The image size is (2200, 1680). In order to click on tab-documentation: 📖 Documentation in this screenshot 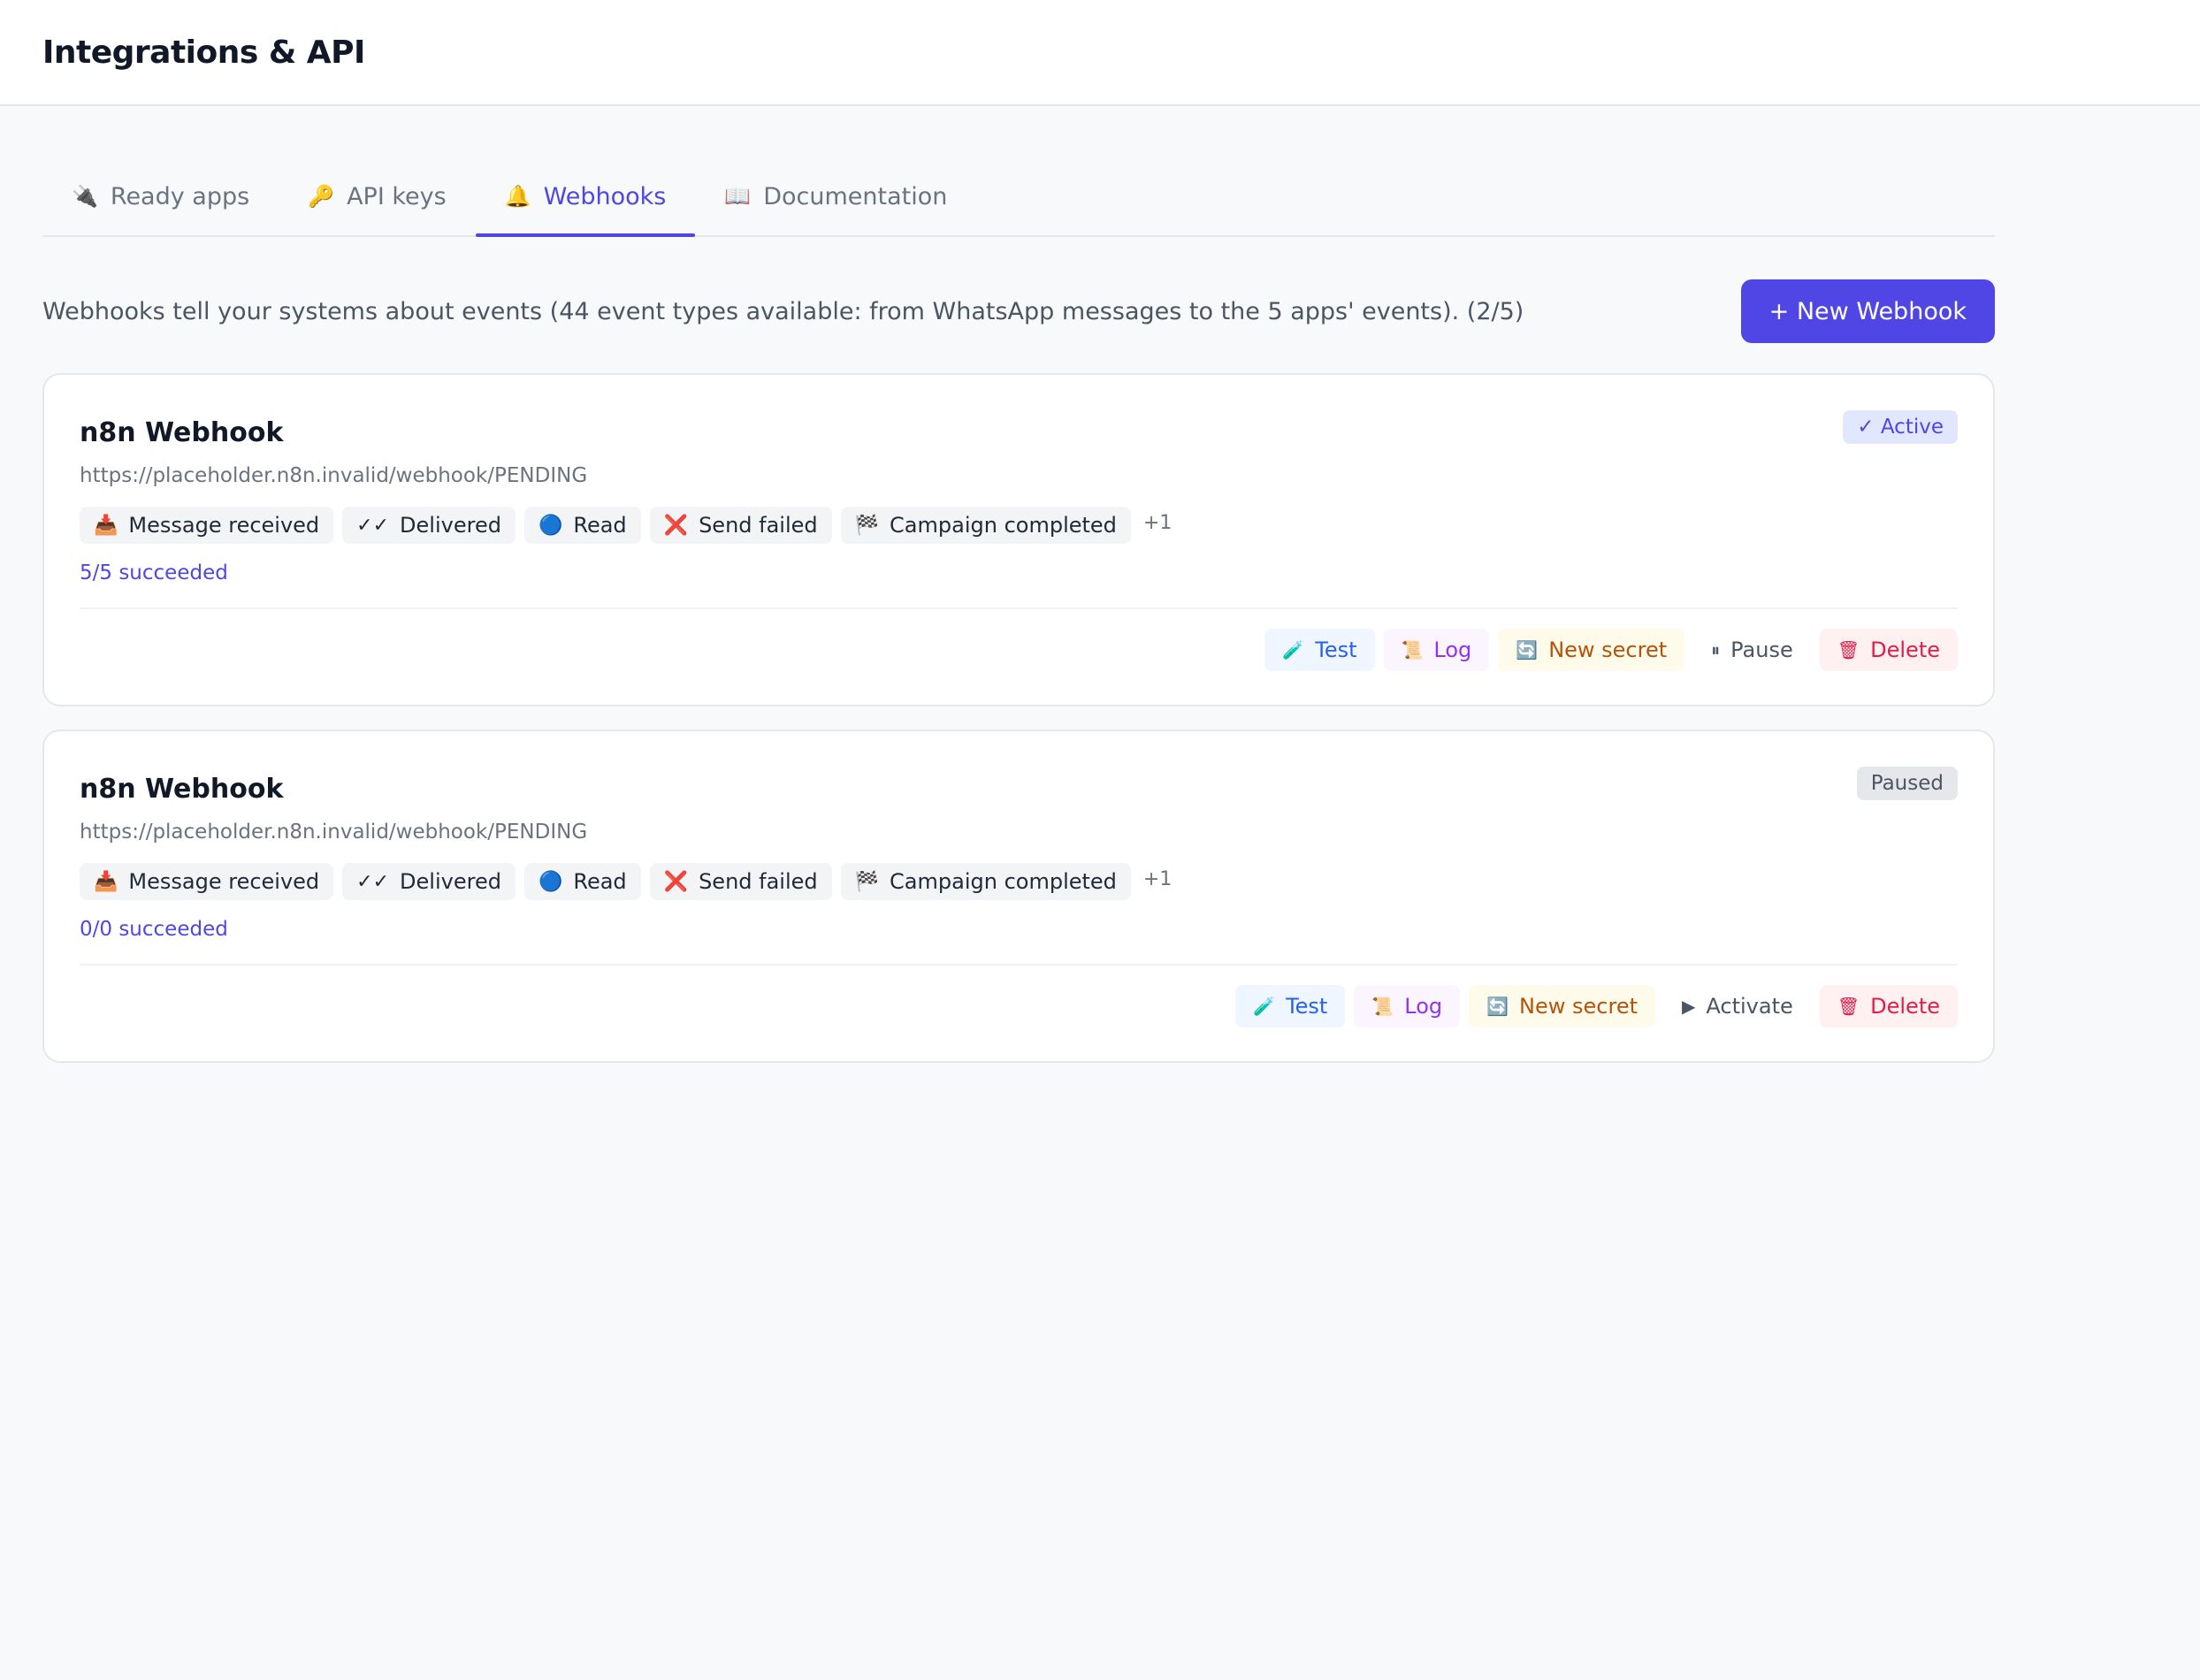, I will do `click(835, 196)`.